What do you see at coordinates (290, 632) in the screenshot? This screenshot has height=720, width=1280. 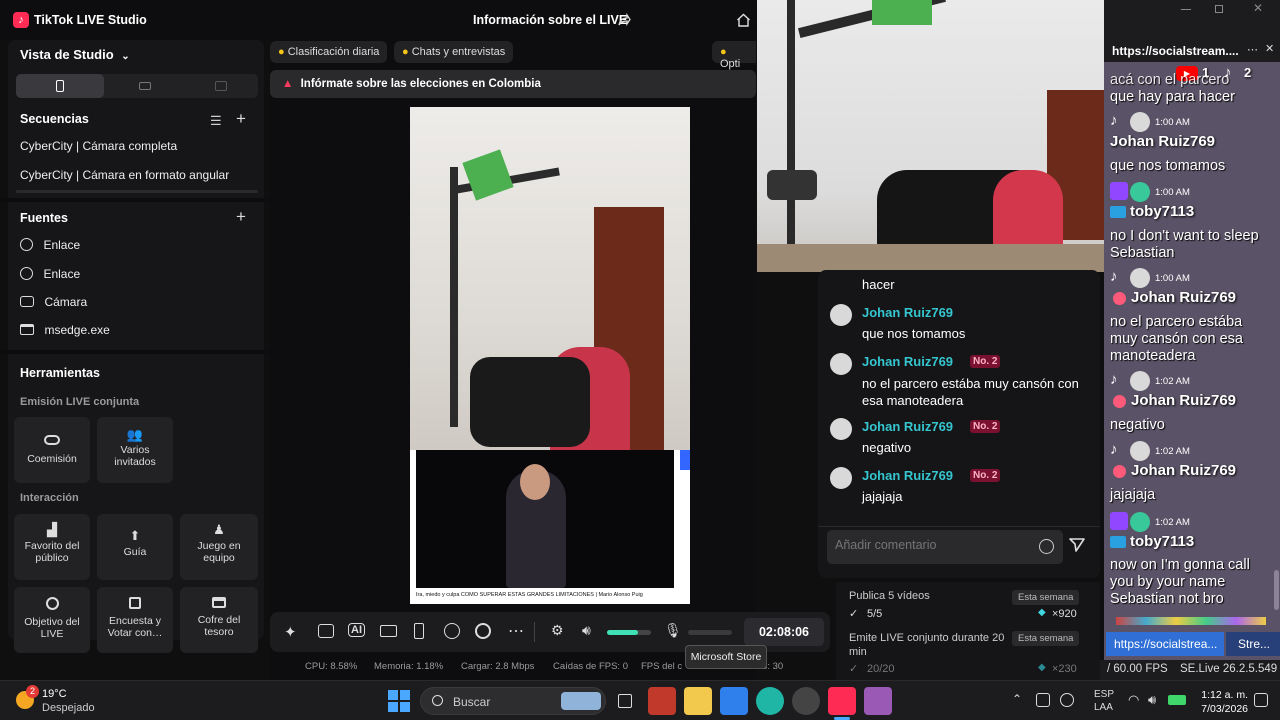 I see `effects-icon: ✦` at bounding box center [290, 632].